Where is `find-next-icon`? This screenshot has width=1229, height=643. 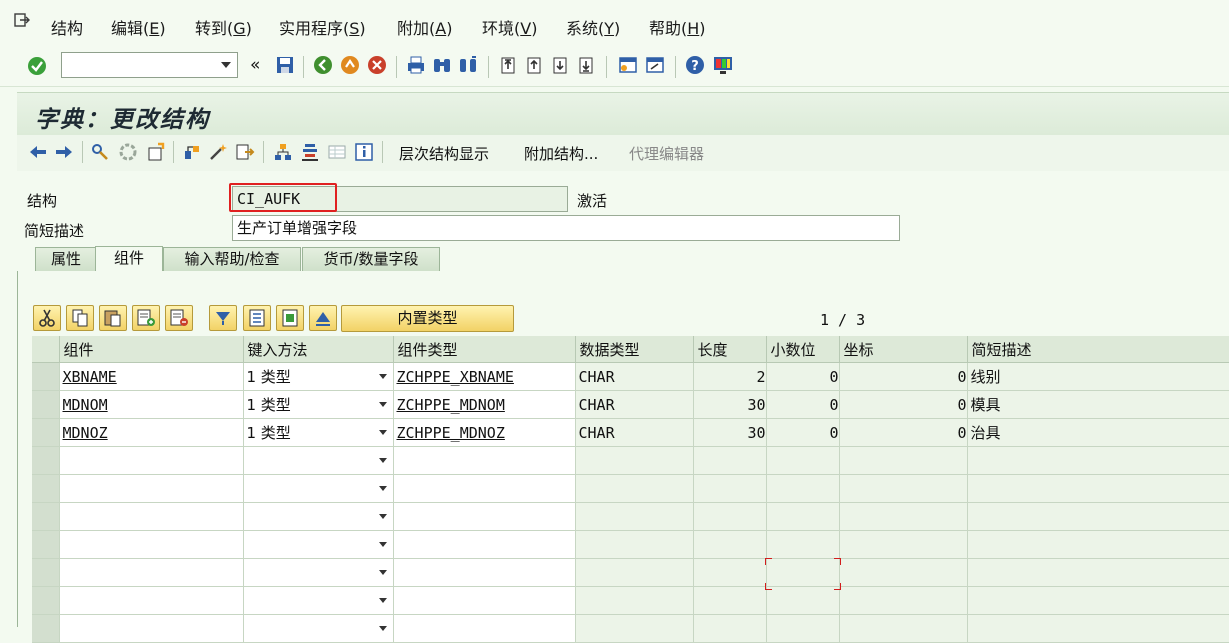
find-next-icon is located at coordinates (468, 65).